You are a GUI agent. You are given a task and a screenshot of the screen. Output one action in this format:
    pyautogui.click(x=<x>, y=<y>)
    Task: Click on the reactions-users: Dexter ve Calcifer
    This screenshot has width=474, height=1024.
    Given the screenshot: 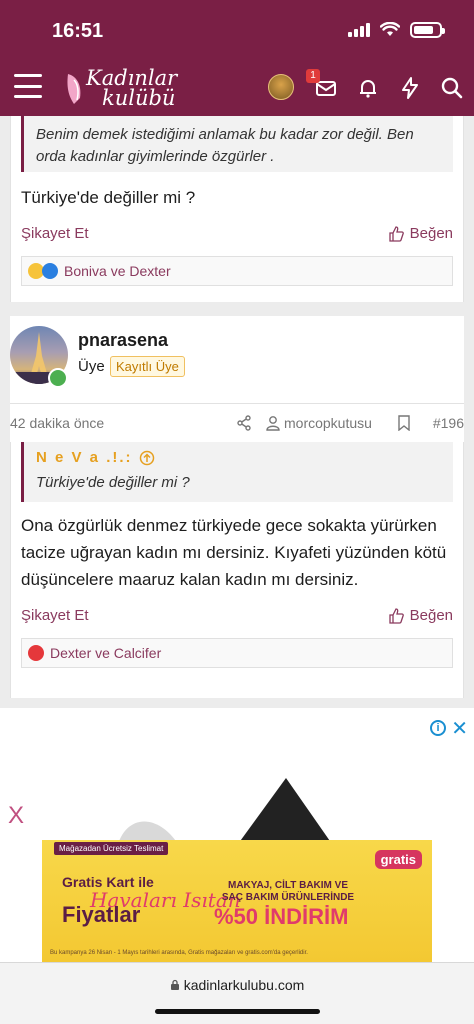 What is the action you would take?
    pyautogui.click(x=105, y=653)
    